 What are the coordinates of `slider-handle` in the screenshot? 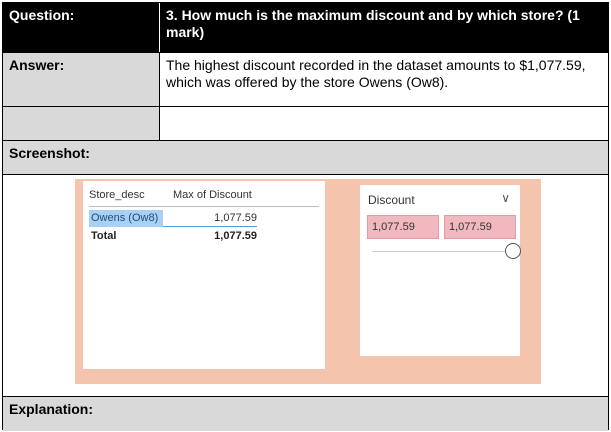 It's located at (513, 251).